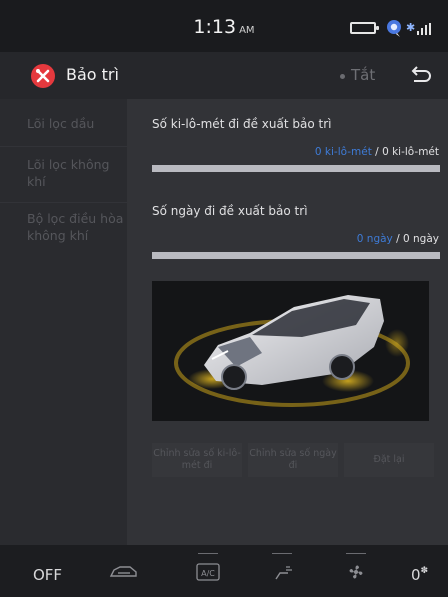  I want to click on car-recirculation-icon, so click(123, 571).